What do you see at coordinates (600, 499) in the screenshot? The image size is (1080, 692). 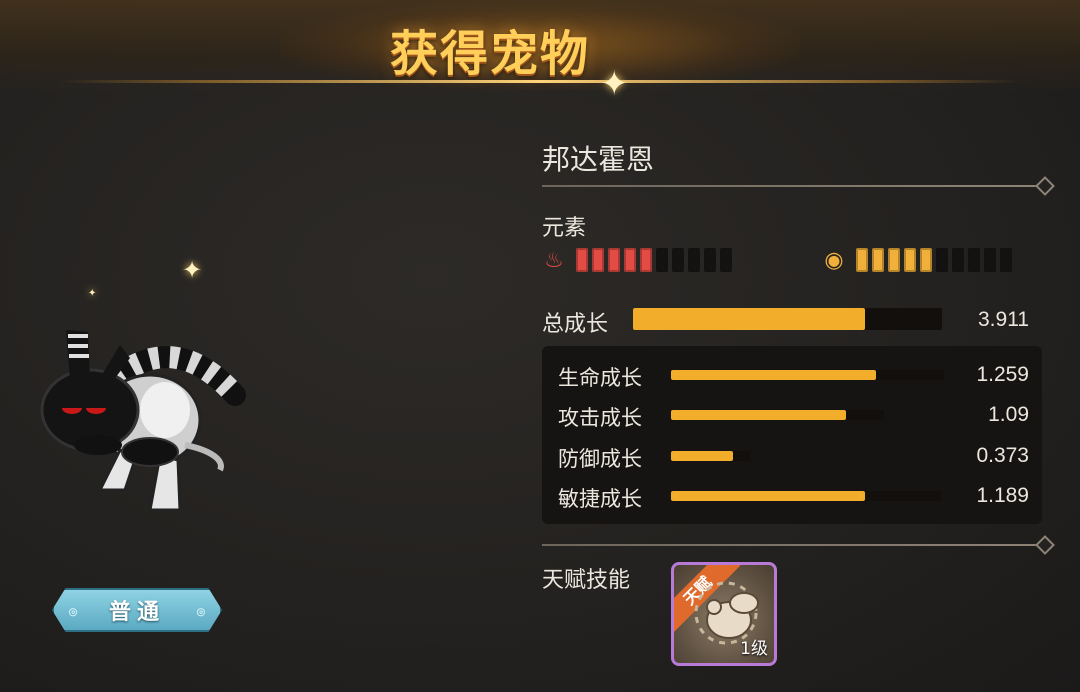 I see `stat-label: 敏捷成长` at bounding box center [600, 499].